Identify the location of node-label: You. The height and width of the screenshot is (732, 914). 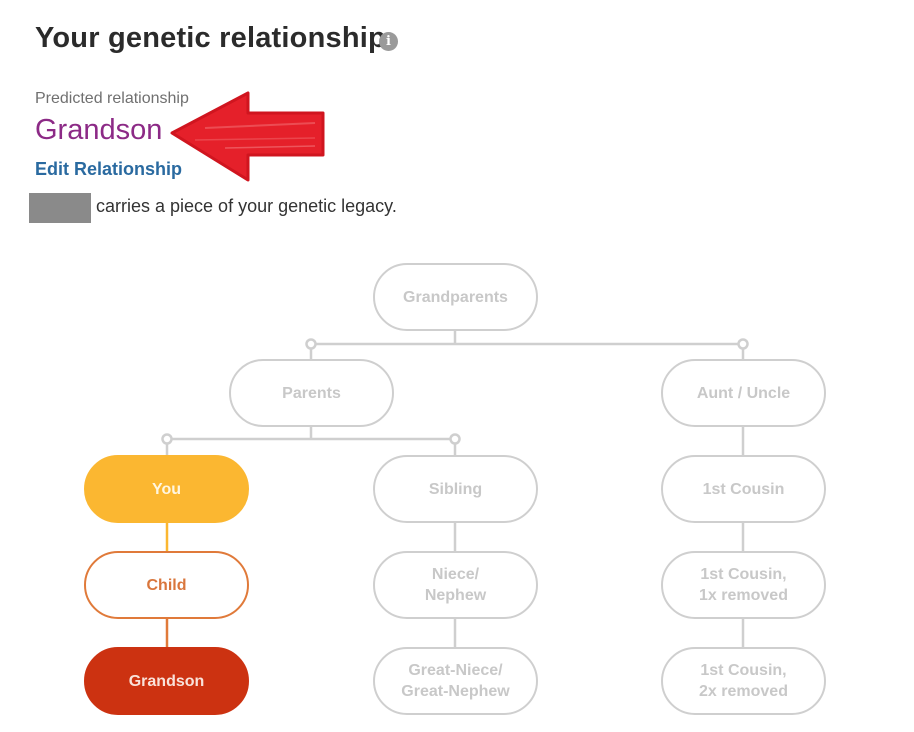
(166, 489).